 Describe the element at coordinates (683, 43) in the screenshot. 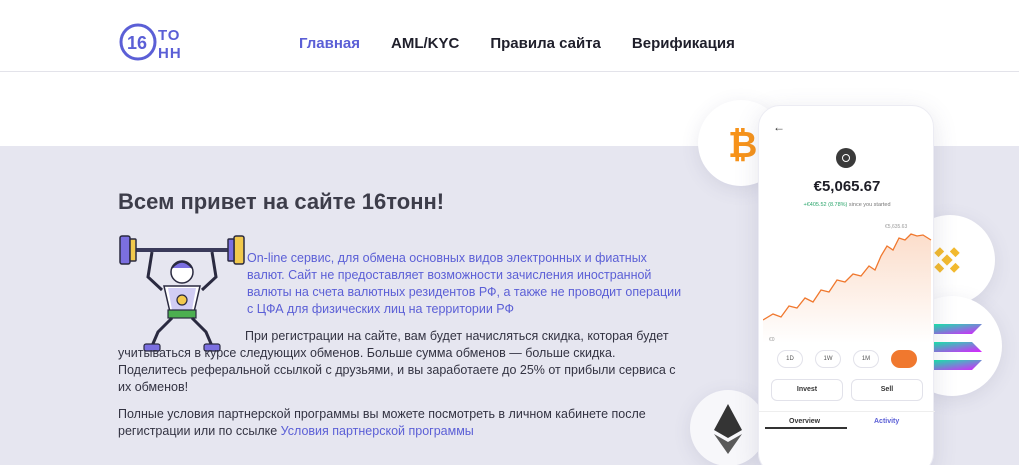

I see `nav-item-verification: Верификация` at that location.